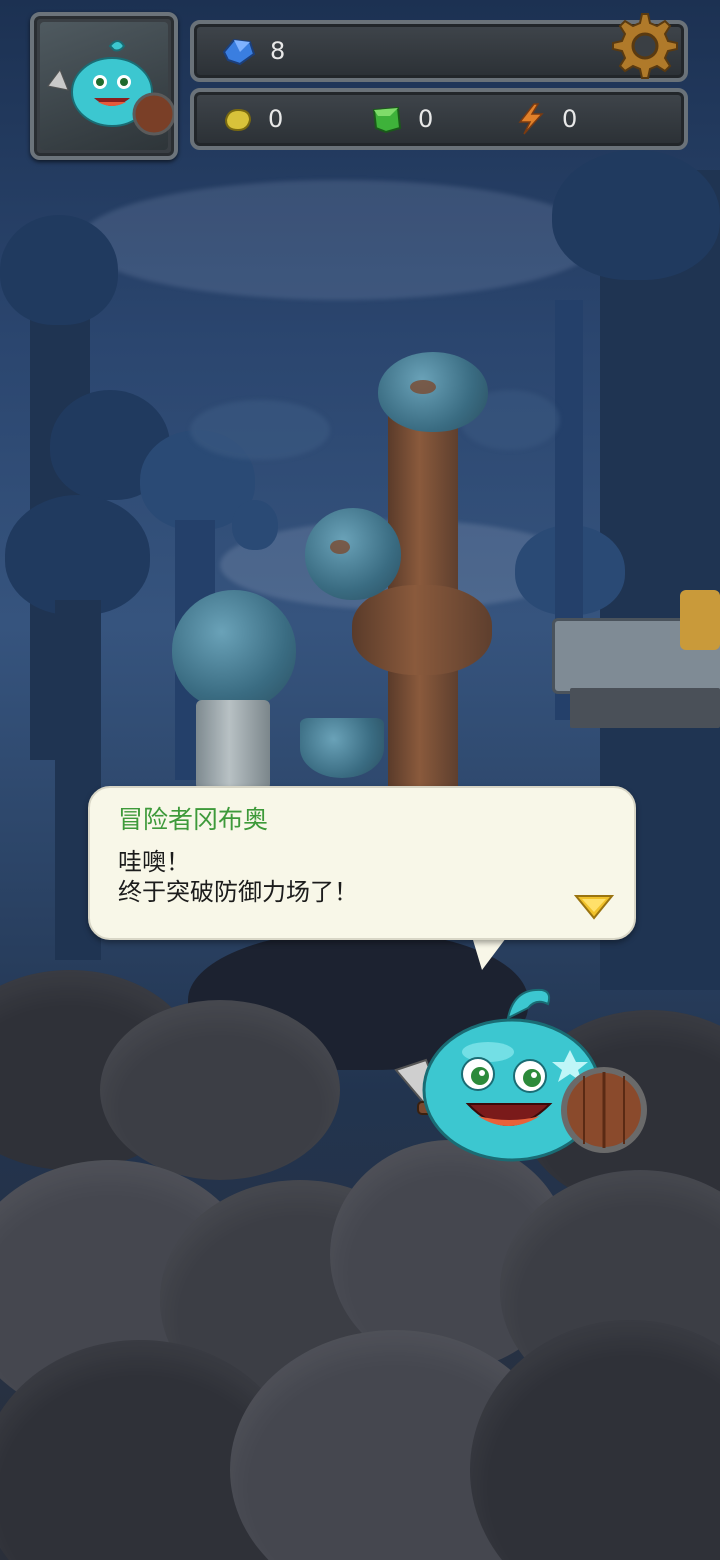 The height and width of the screenshot is (1560, 720). I want to click on haze-cloud, so click(340, 240).